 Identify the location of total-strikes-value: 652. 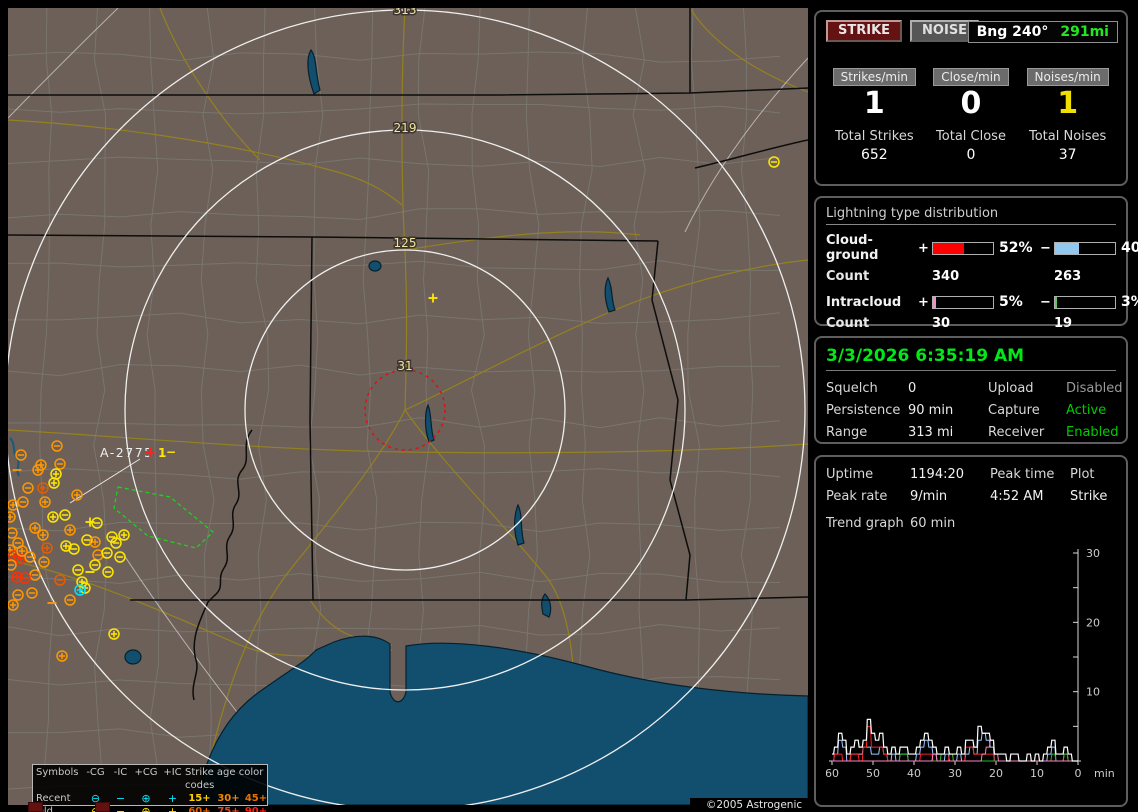
(874, 155).